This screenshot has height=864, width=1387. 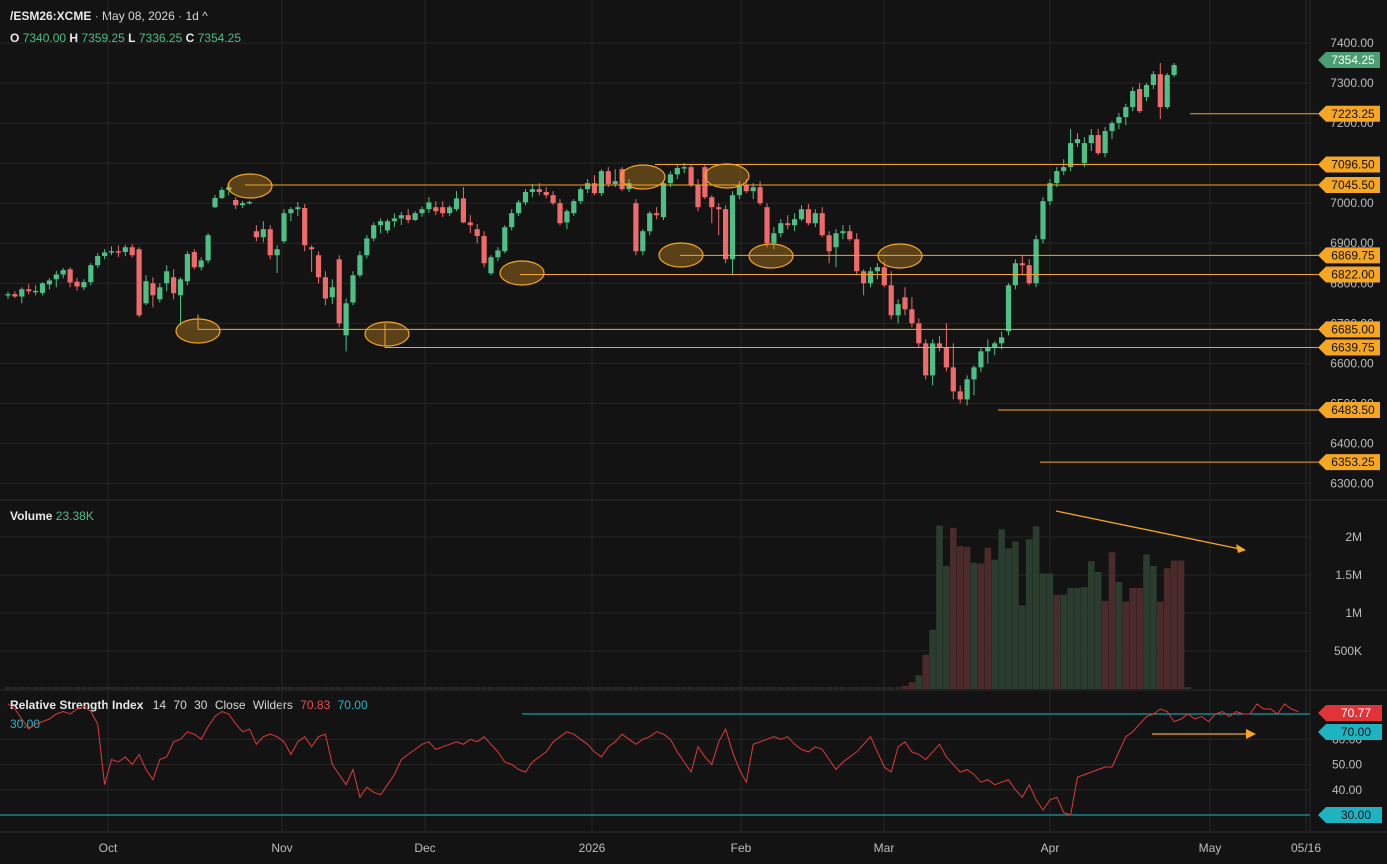 I want to click on rsi-line, so click(x=653, y=759).